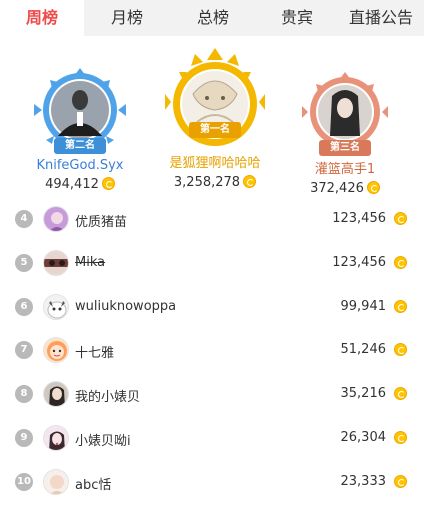 The image size is (424, 526). What do you see at coordinates (80, 146) in the screenshot?
I see `second-place-ribbon: 第二名` at bounding box center [80, 146].